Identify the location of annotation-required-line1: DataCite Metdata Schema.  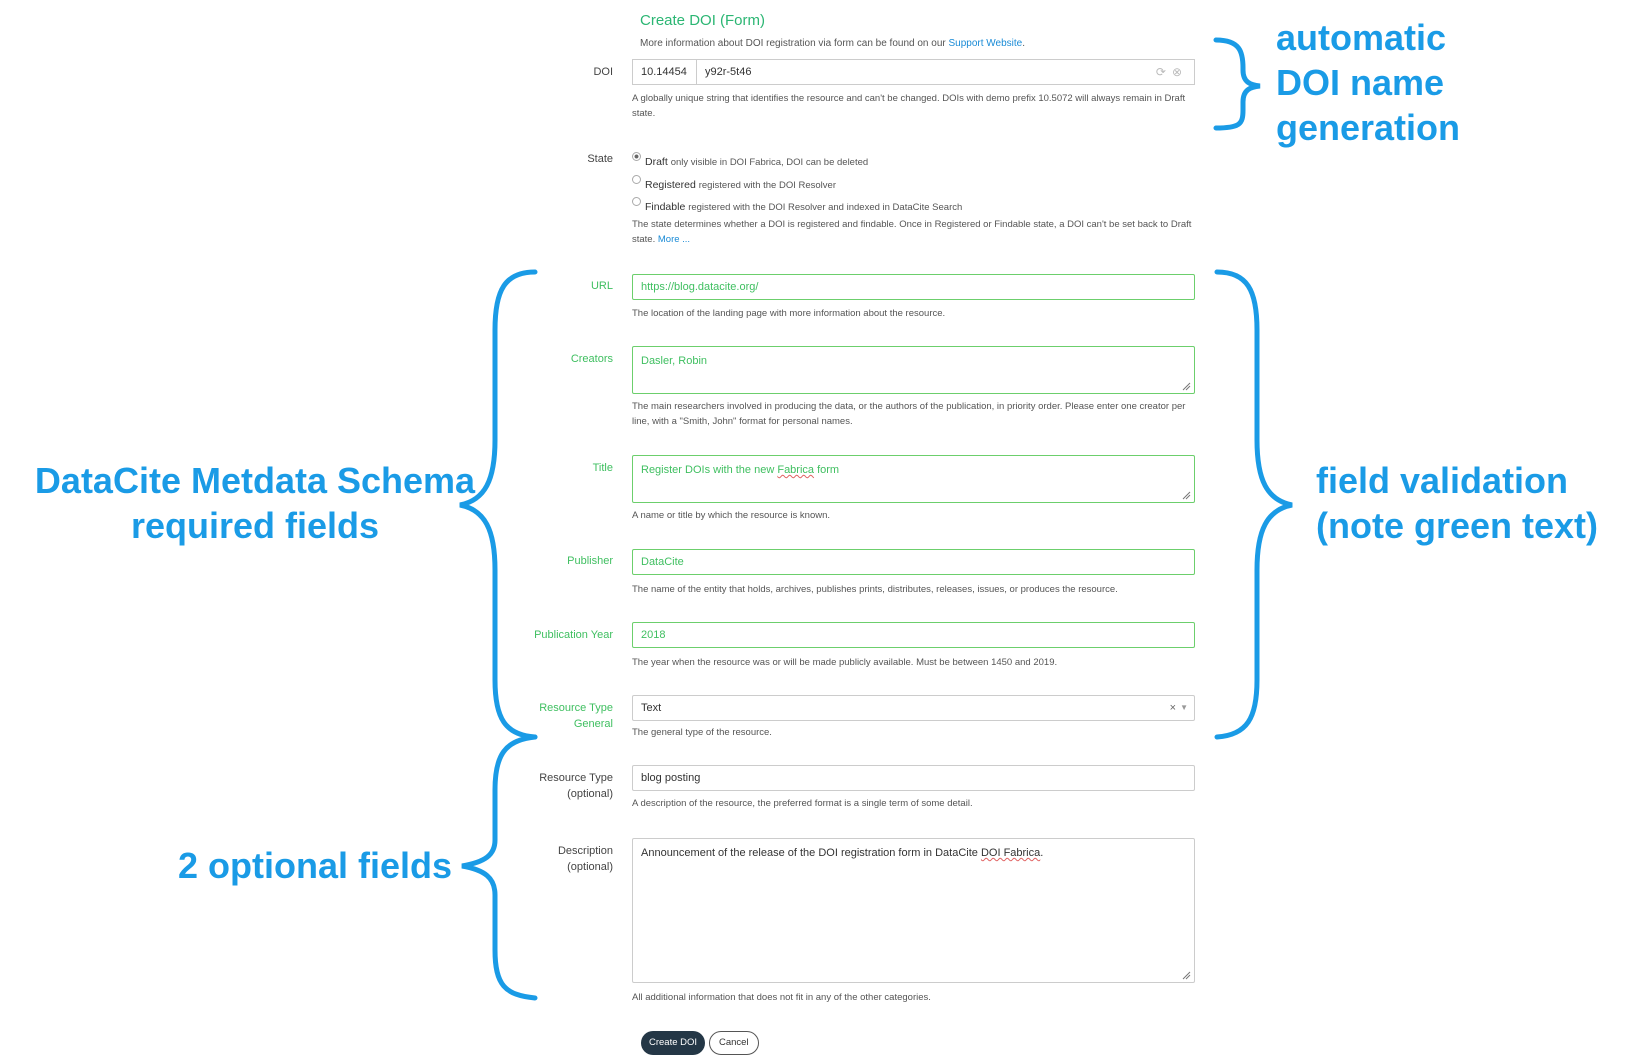
(255, 480).